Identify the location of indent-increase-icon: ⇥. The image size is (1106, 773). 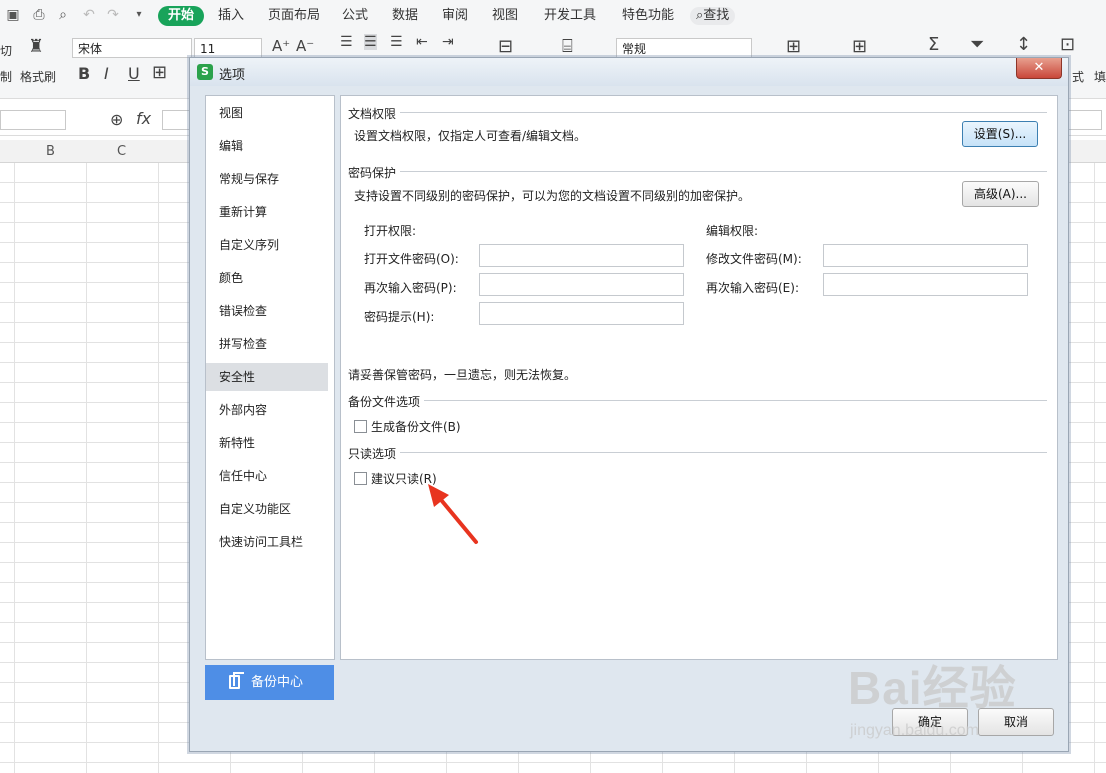
(448, 42).